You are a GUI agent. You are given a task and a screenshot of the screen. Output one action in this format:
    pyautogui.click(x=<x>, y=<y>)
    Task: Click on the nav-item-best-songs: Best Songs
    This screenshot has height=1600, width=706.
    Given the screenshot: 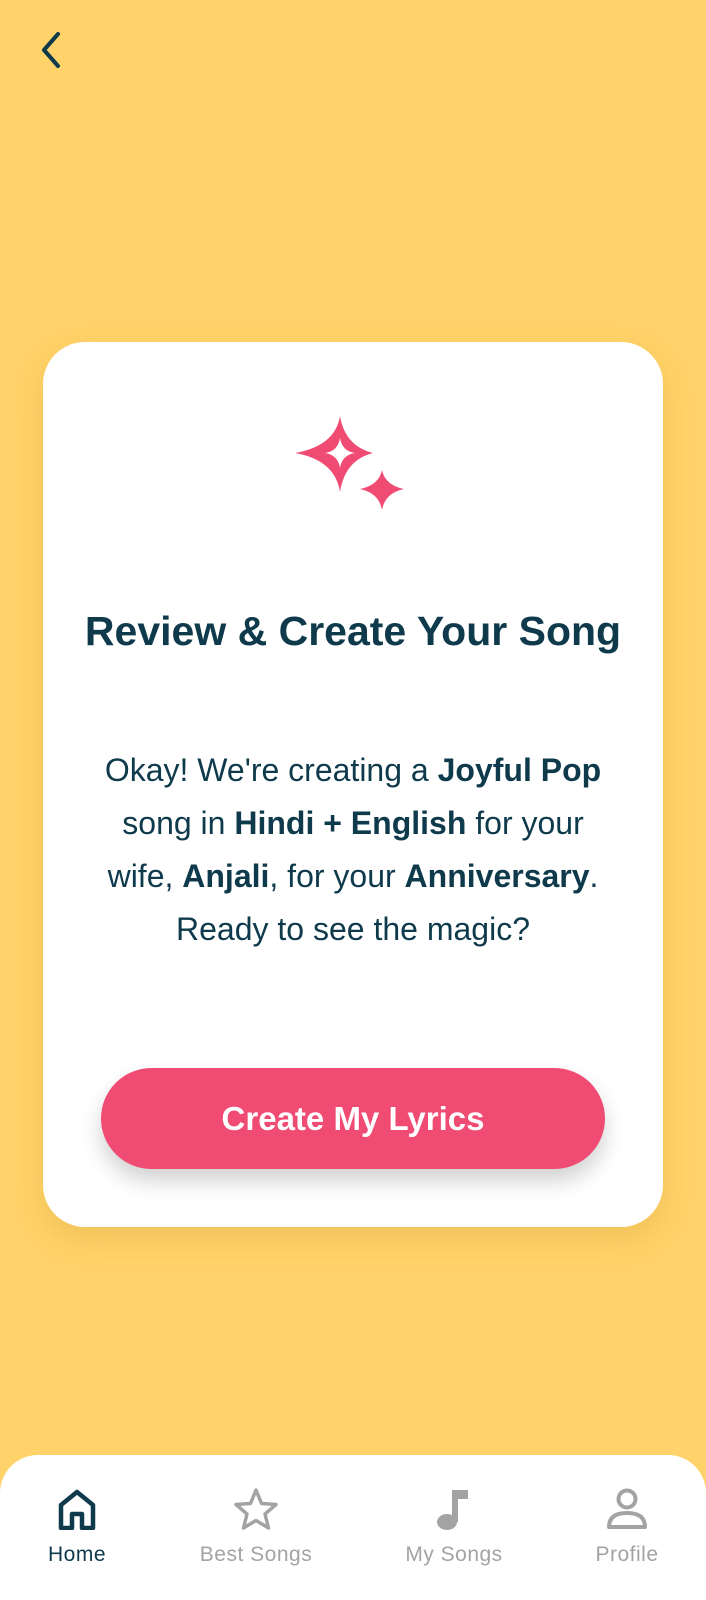 What is the action you would take?
    pyautogui.click(x=256, y=1527)
    